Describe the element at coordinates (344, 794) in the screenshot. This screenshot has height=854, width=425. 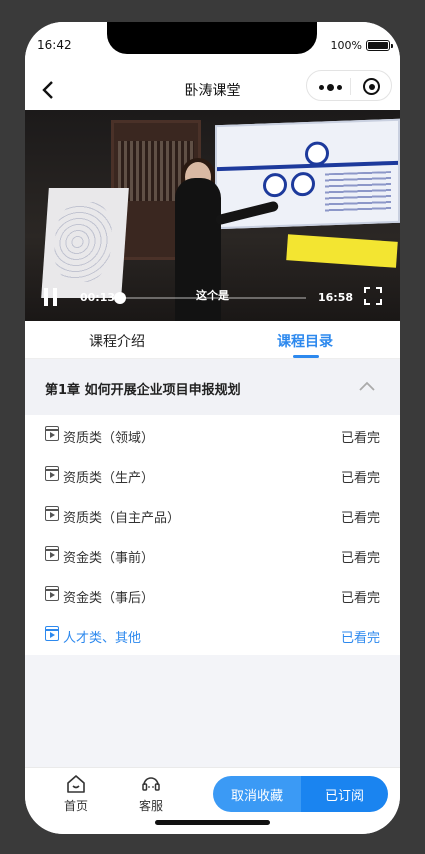
I see `subscribed-button: 已订阅` at that location.